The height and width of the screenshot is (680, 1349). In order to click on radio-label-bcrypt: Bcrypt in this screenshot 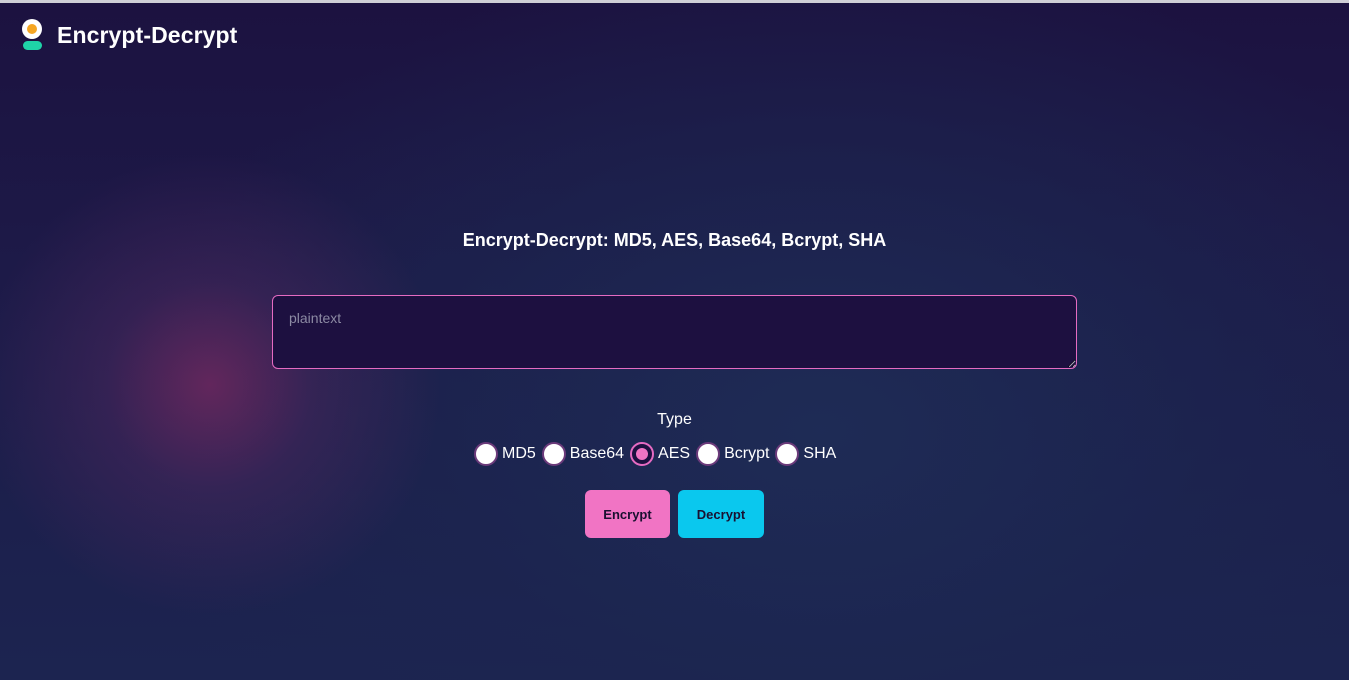, I will do `click(747, 453)`.